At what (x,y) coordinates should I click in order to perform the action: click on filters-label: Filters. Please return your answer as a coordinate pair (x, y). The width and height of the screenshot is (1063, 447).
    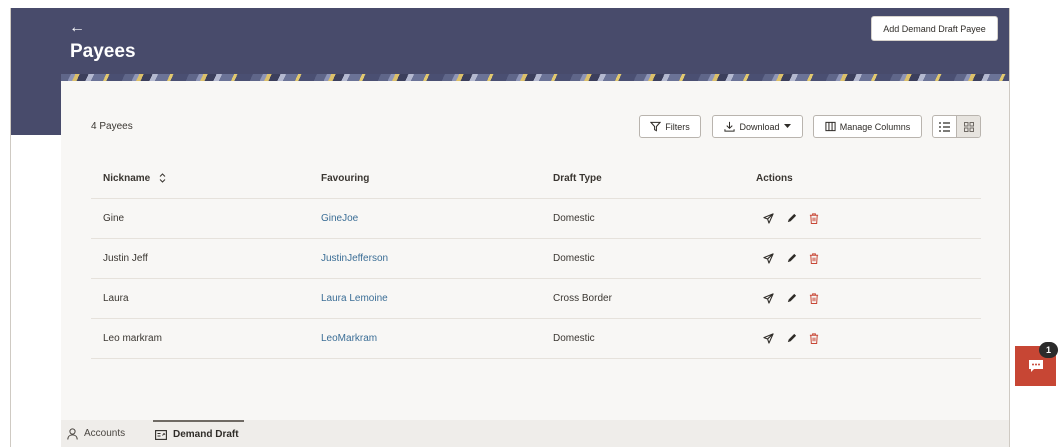
    Looking at the image, I should click on (677, 126).